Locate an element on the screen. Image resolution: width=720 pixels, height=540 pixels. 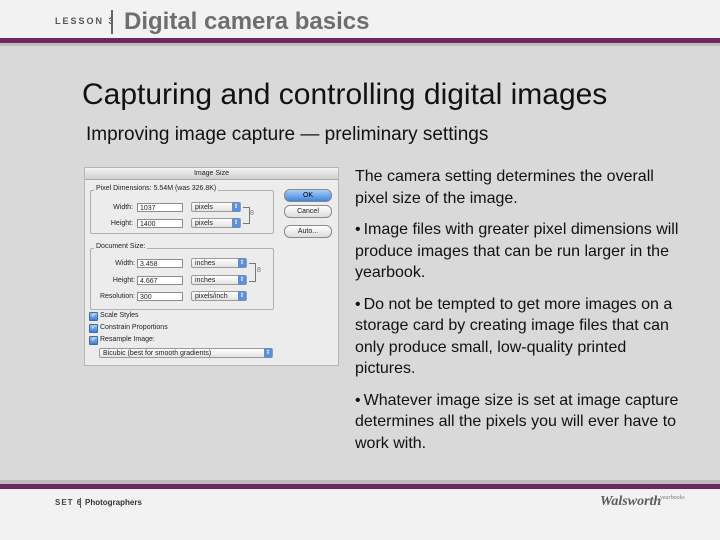
width-label: Width: is located at coordinates (123, 207).